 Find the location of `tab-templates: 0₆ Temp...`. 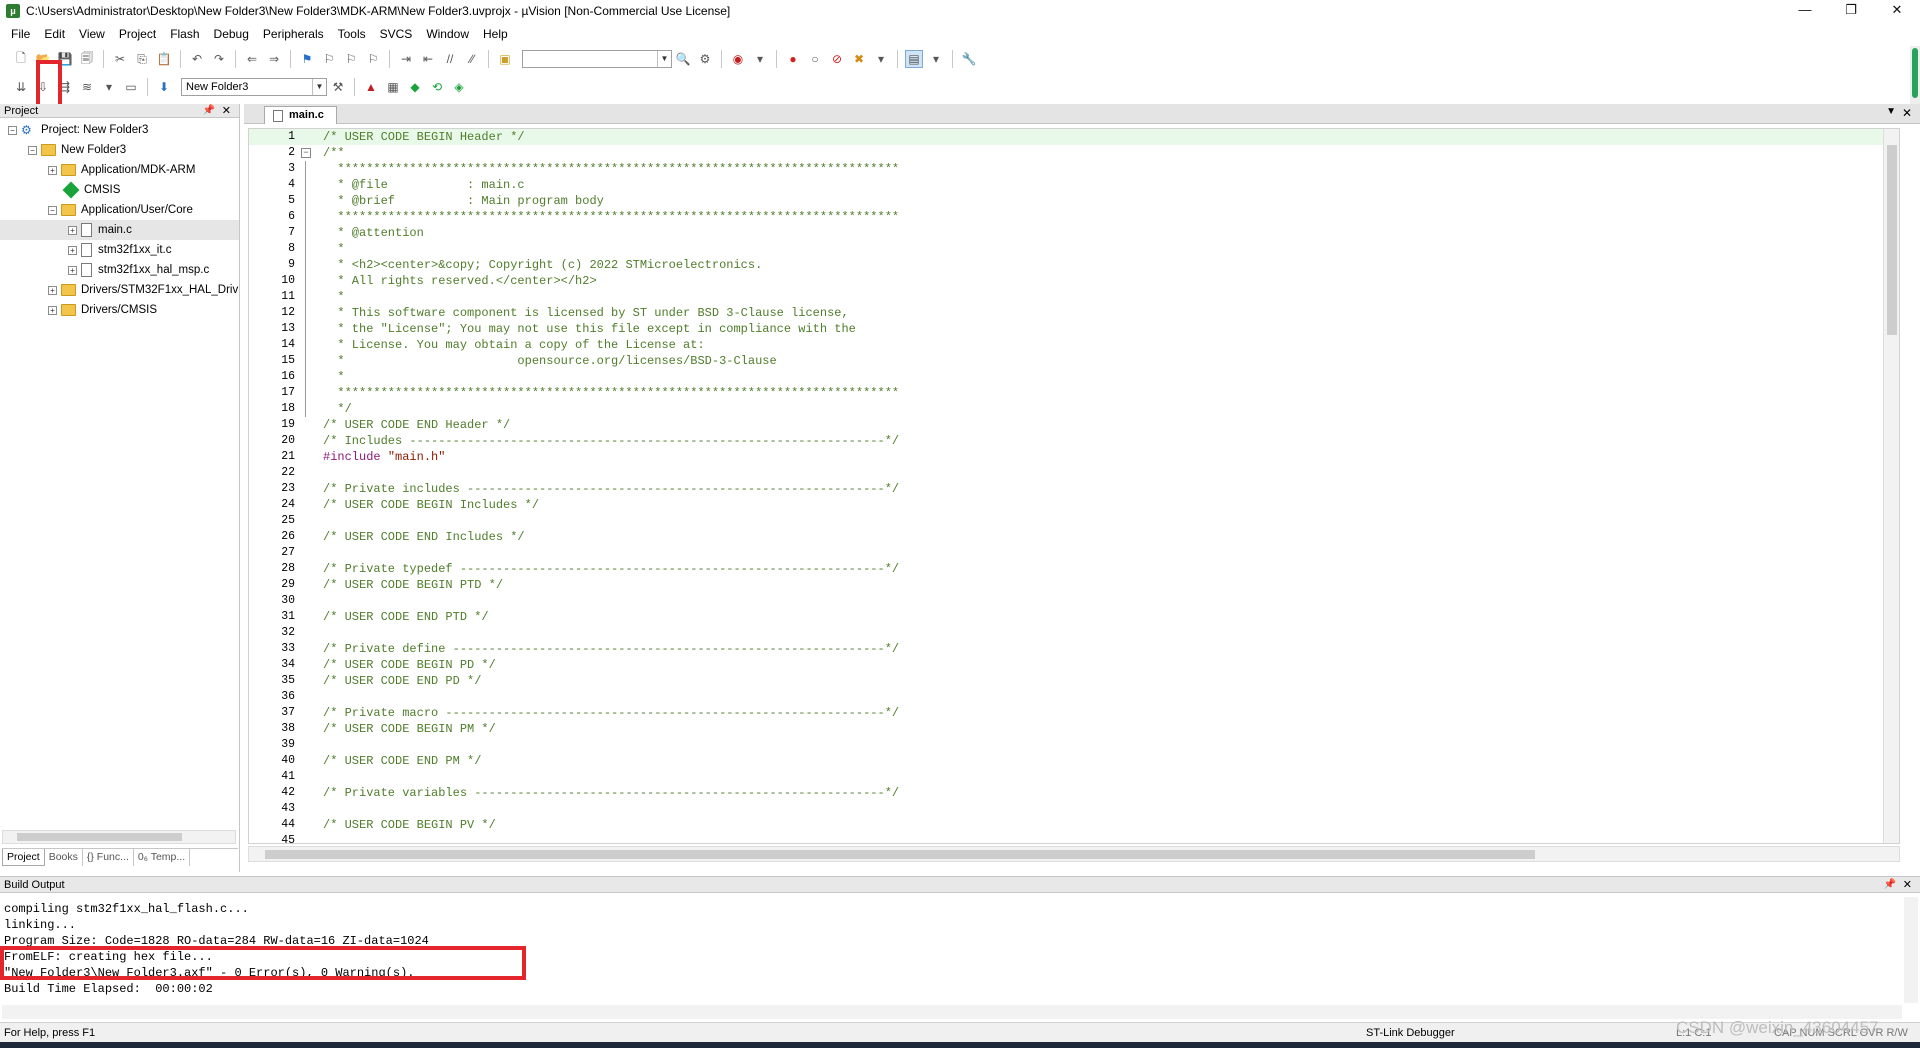

tab-templates: 0₆ Temp... is located at coordinates (162, 857).